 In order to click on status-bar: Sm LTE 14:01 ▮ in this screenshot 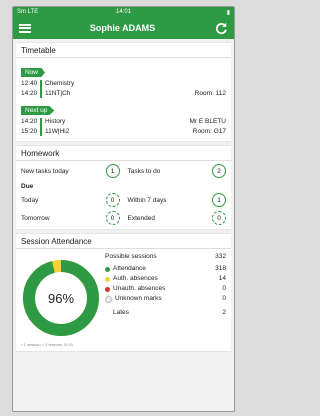, I will do `click(123, 12)`.